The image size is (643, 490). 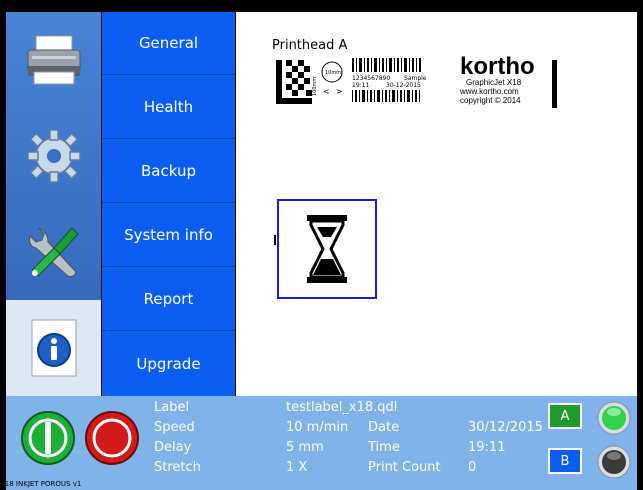 I want to click on printer-icon, so click(x=53, y=60).